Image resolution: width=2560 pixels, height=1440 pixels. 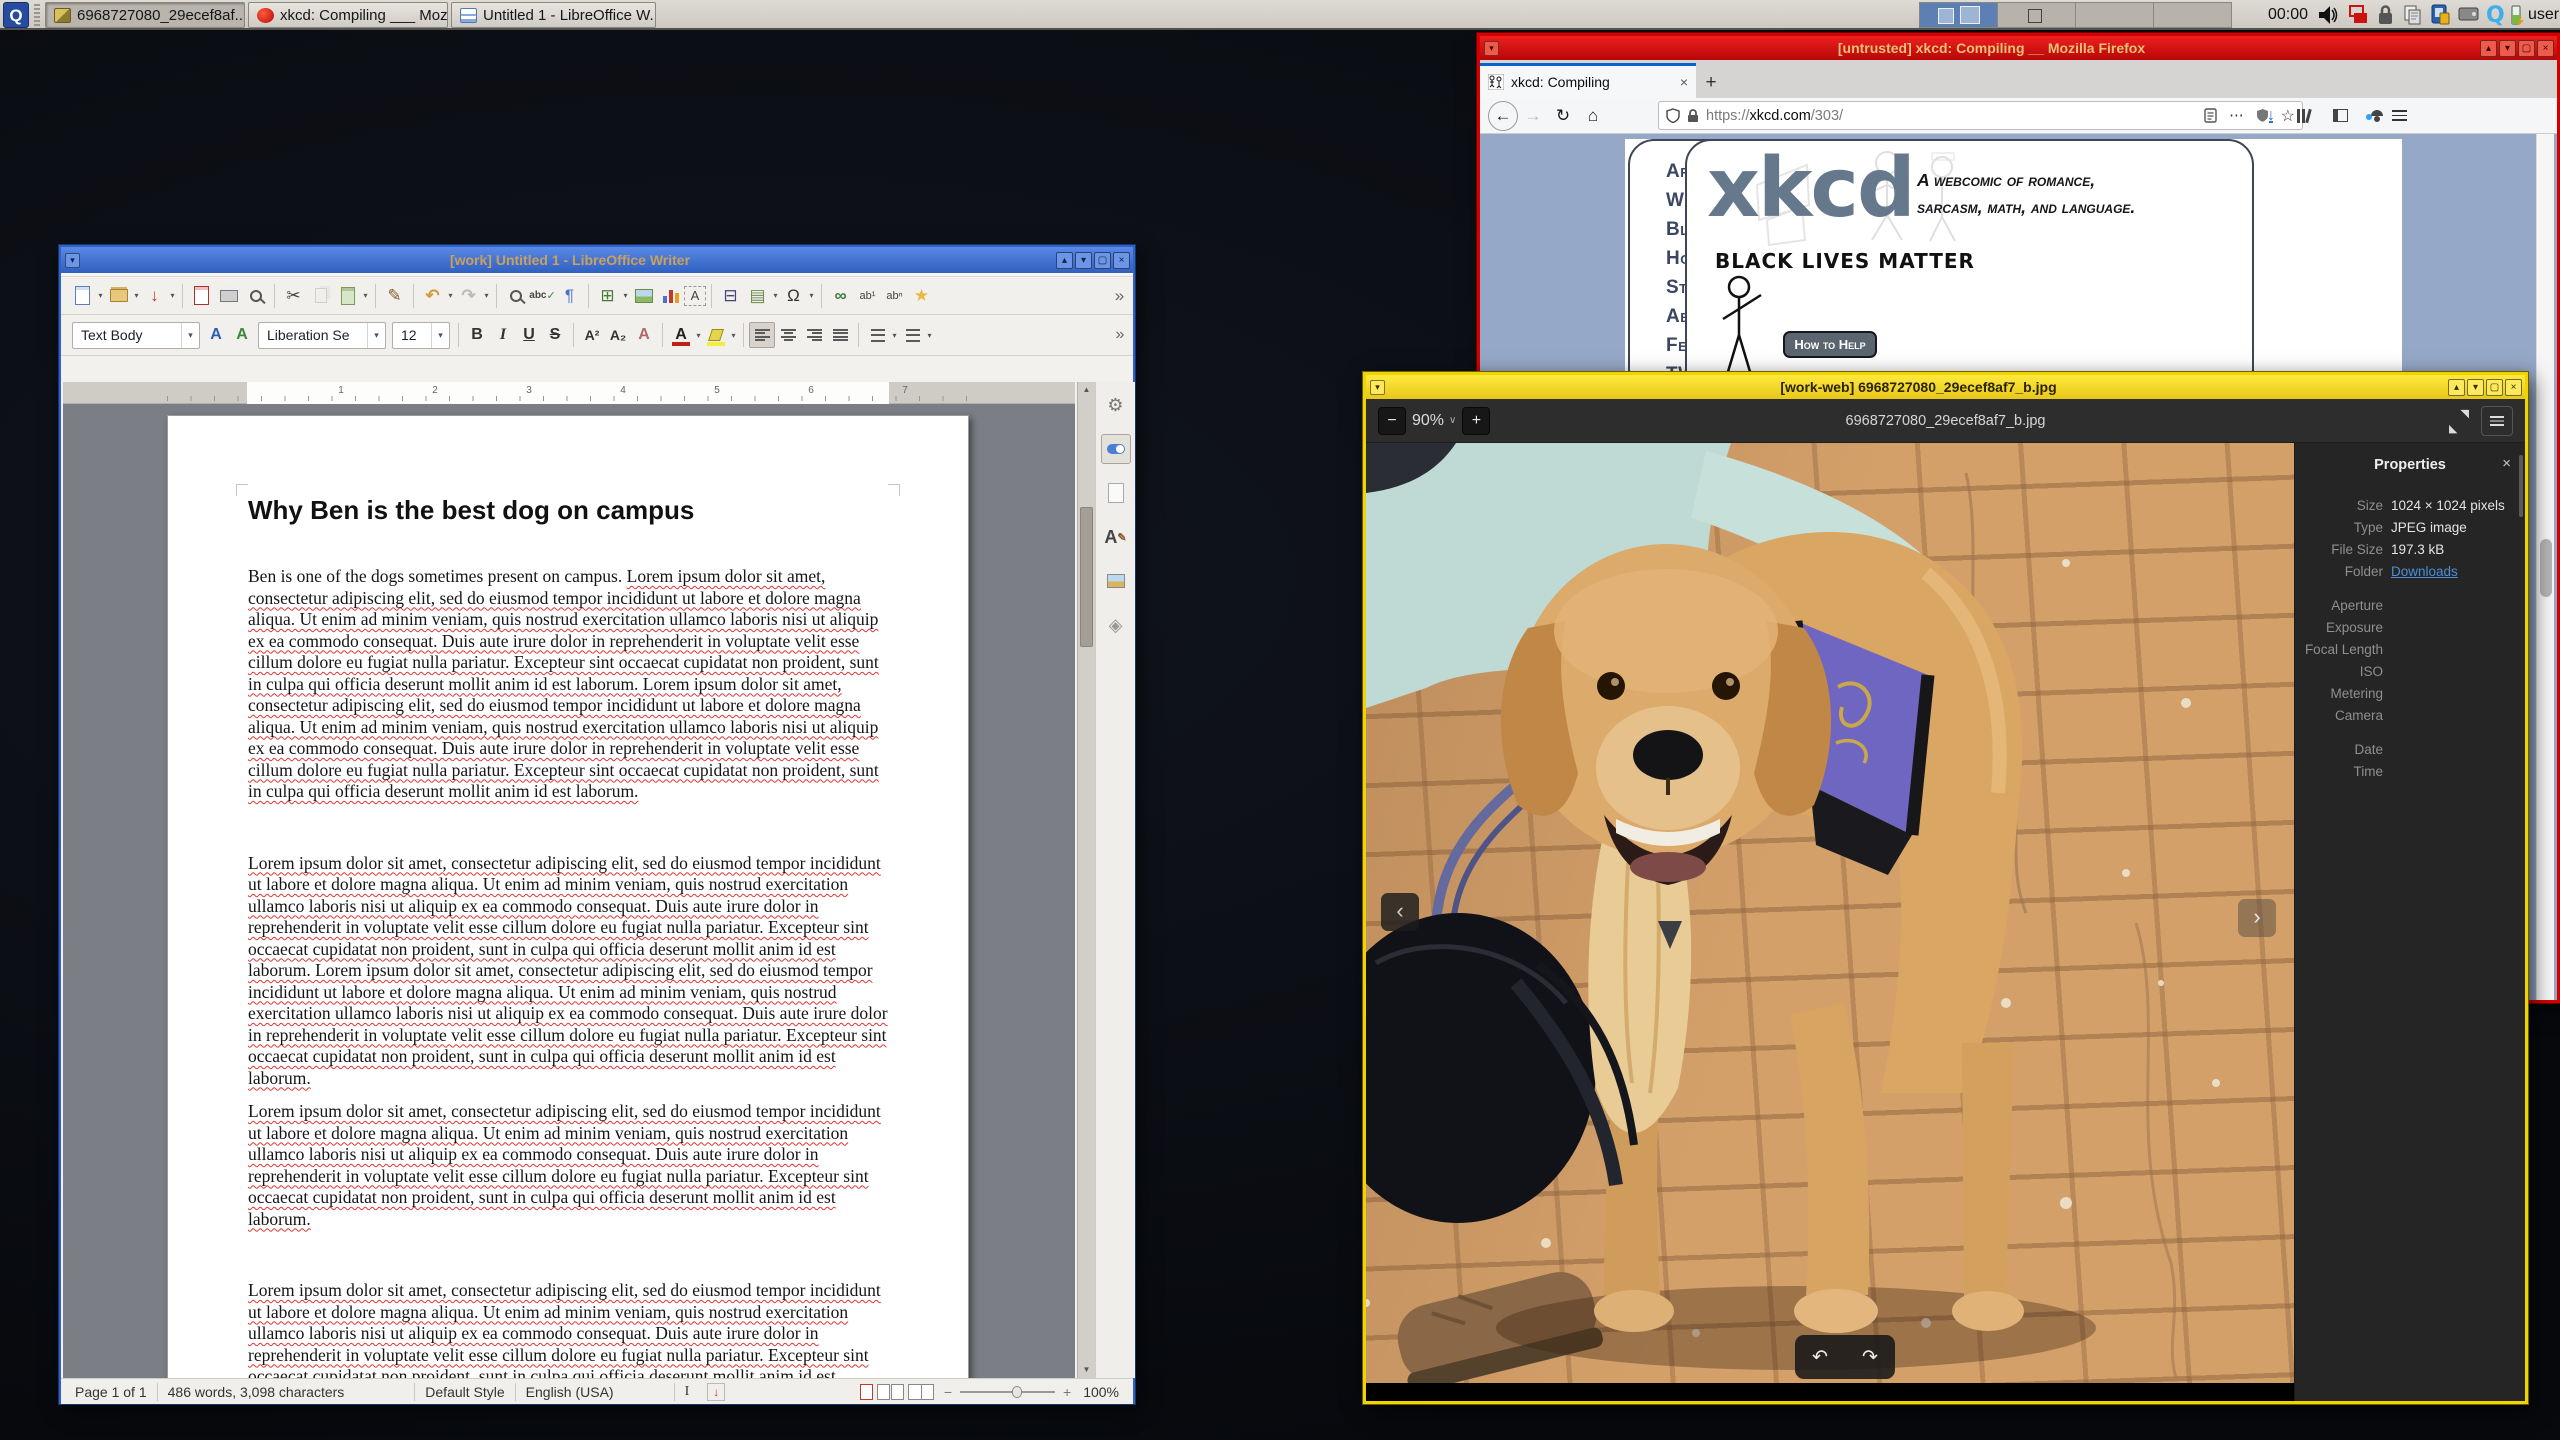 I want to click on numbered-list-button, so click(x=912, y=335).